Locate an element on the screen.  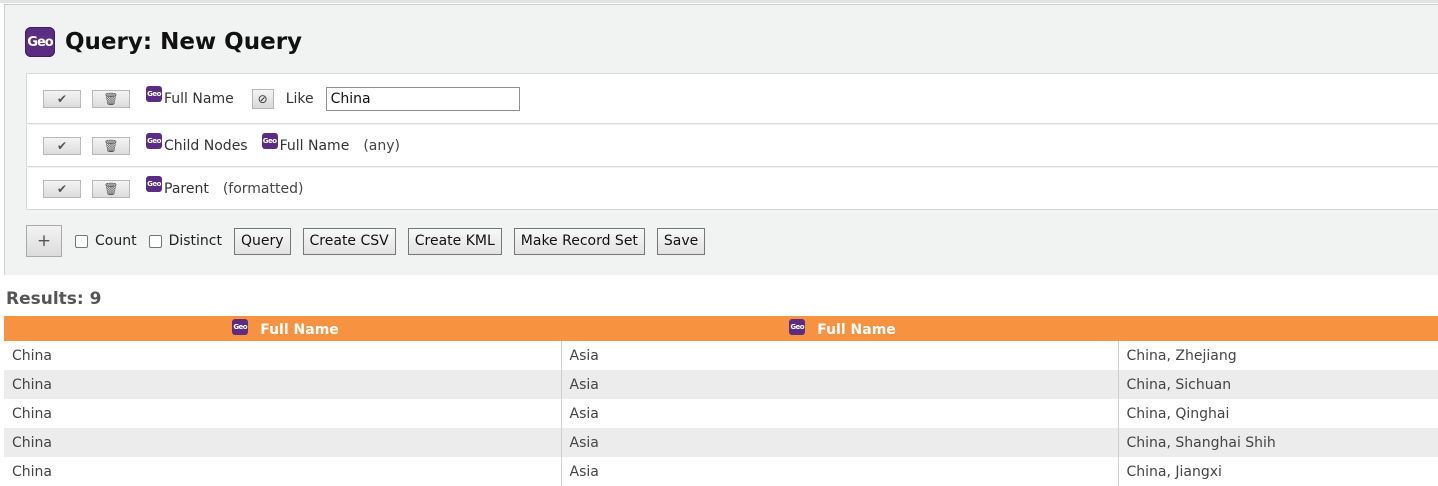
top-border is located at coordinates (719, 1).